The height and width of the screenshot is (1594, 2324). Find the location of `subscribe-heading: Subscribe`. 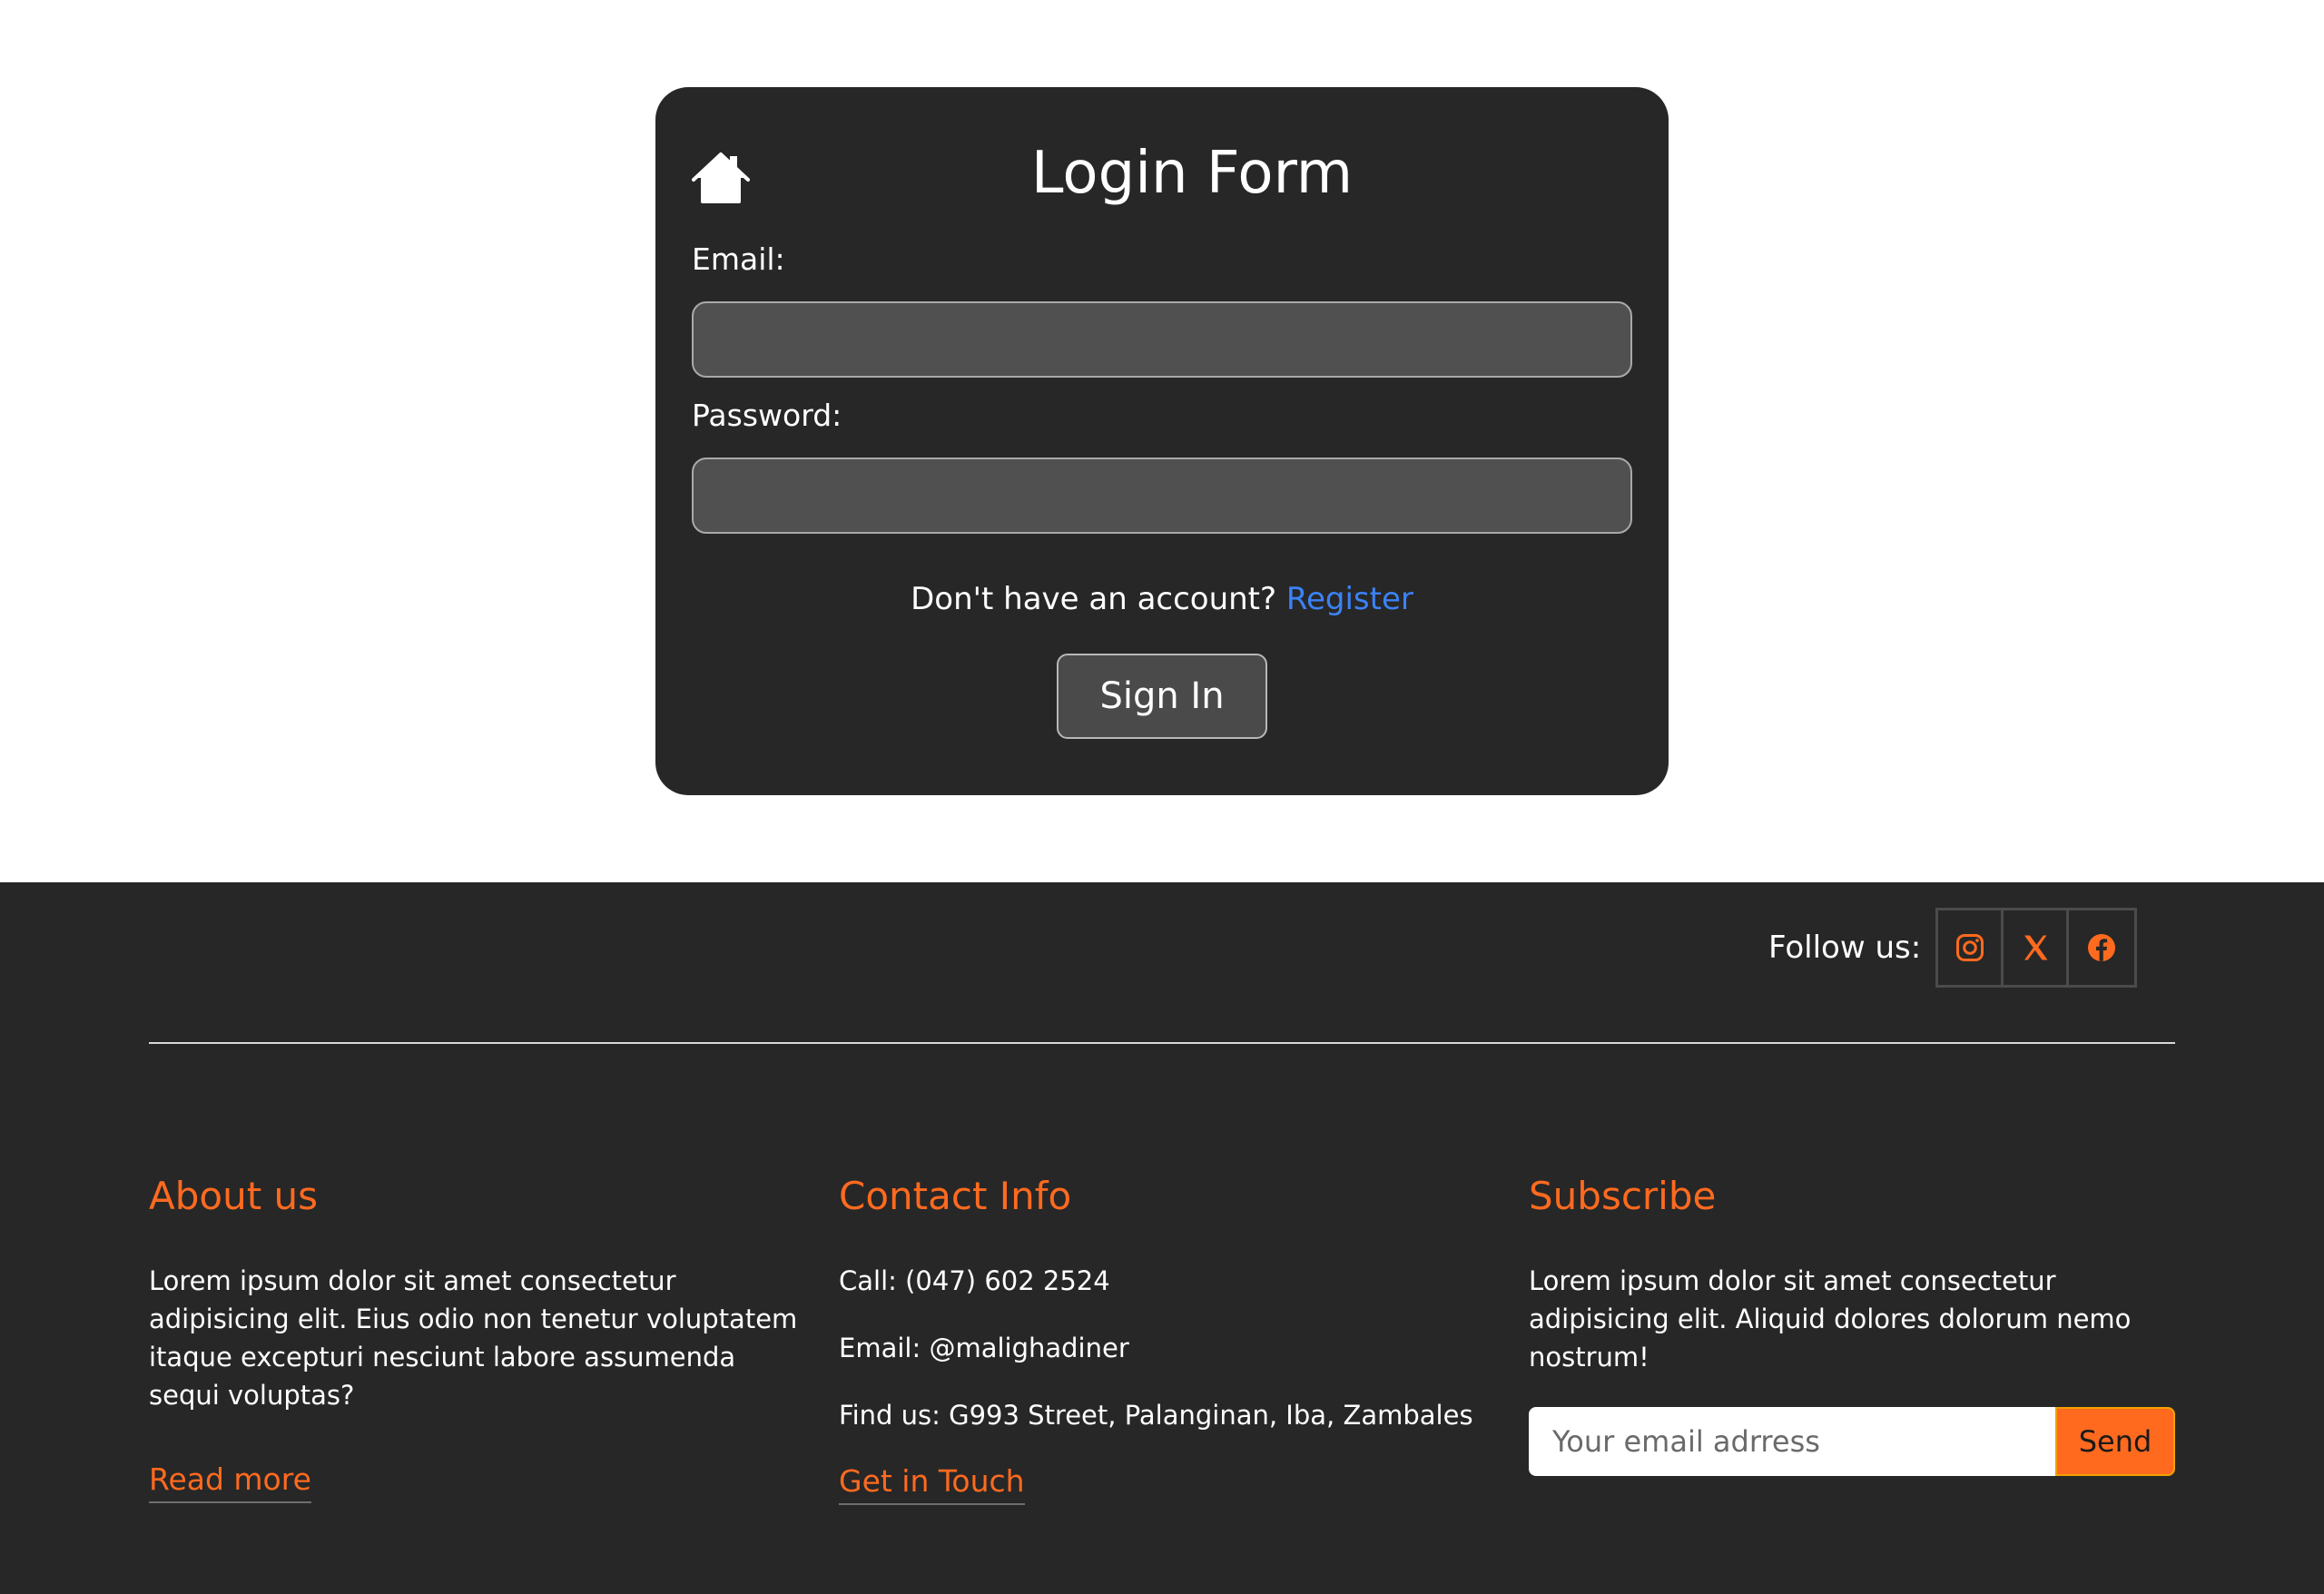

subscribe-heading: Subscribe is located at coordinates (1623, 1196).